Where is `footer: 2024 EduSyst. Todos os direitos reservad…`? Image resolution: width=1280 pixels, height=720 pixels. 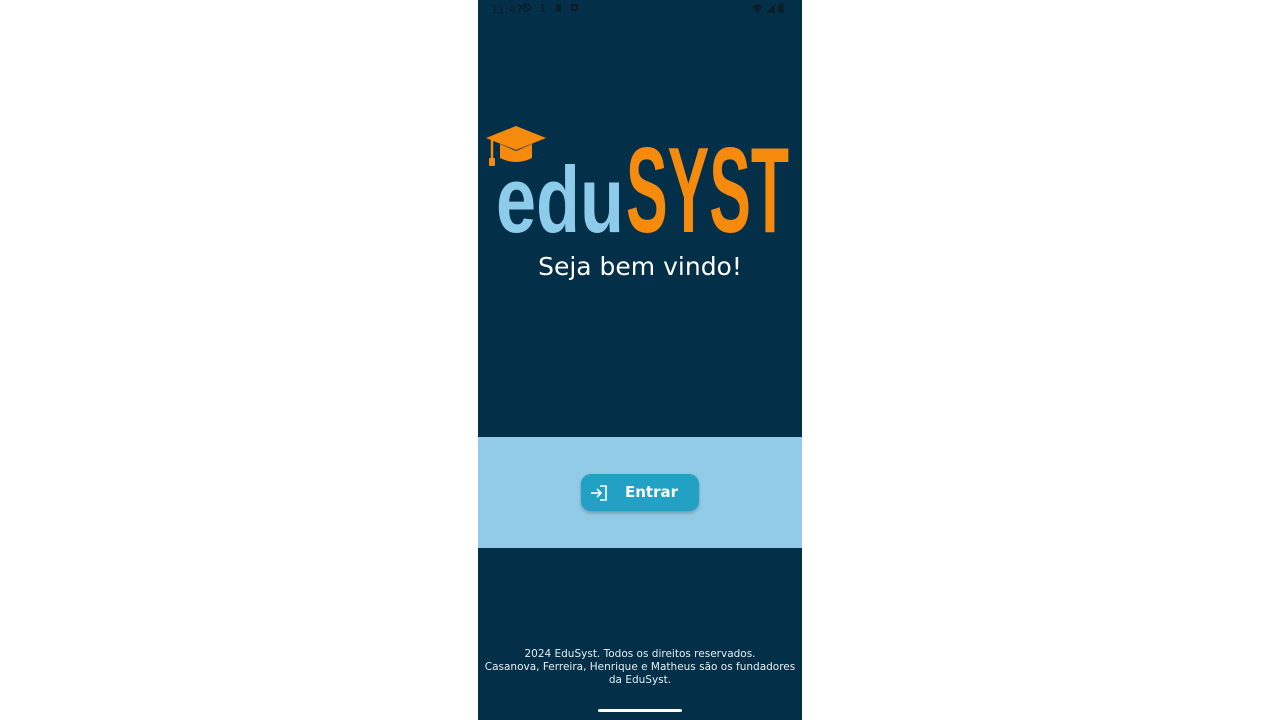 footer: 2024 EduSyst. Todos os direitos reservad… is located at coordinates (640, 667).